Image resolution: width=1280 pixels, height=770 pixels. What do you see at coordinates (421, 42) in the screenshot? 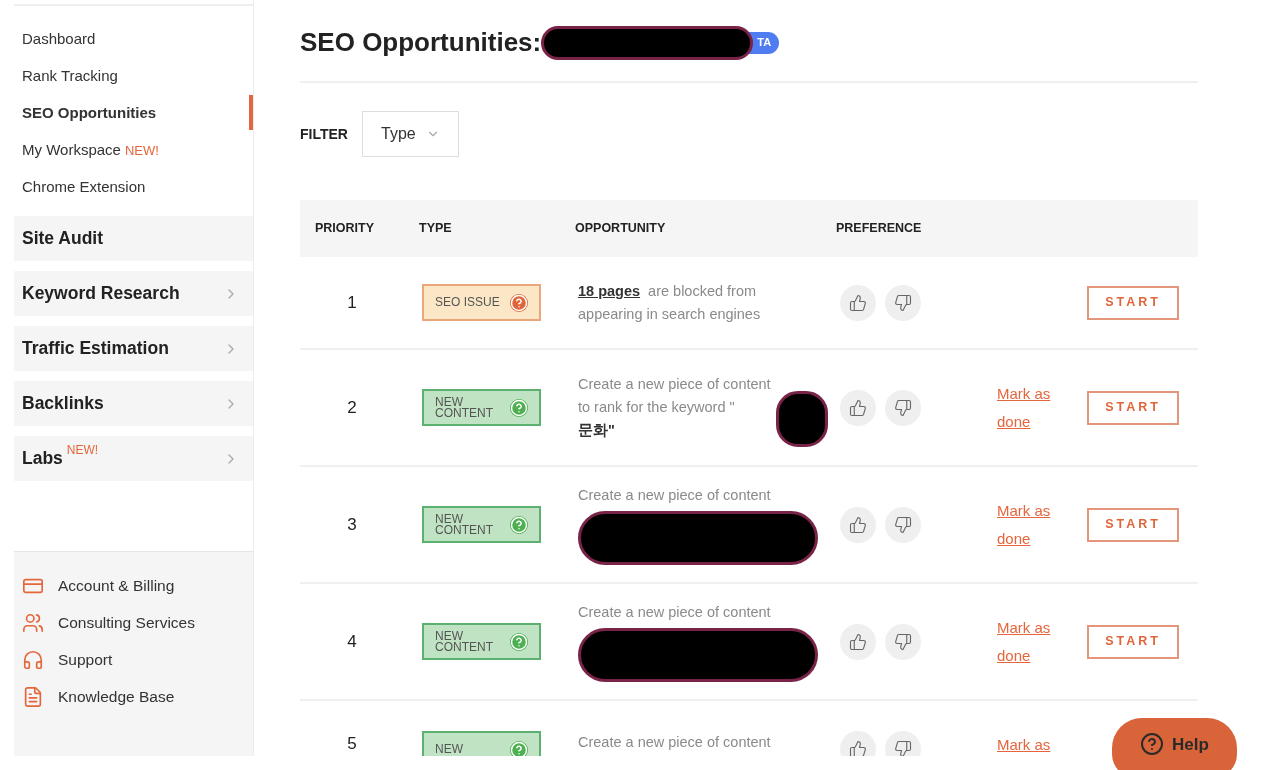
I see `page-title: SEO Opportunities:` at bounding box center [421, 42].